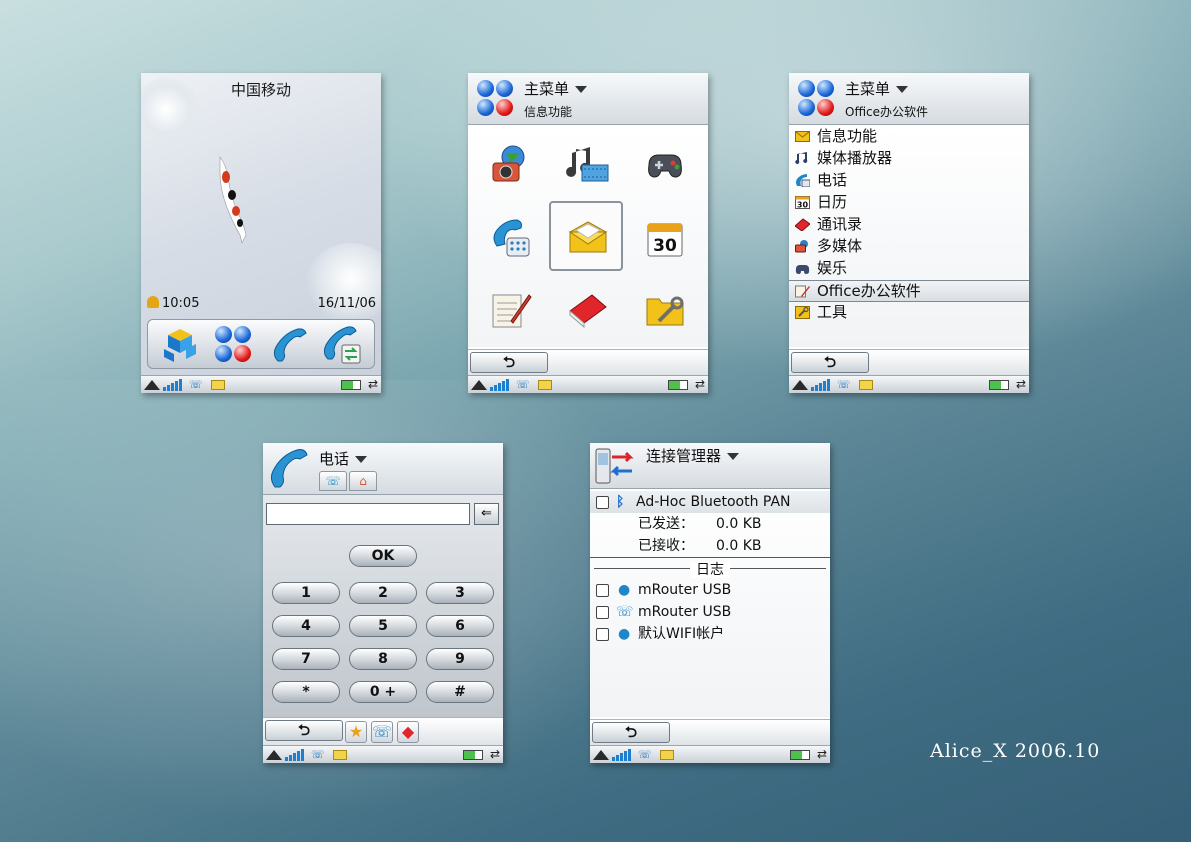  Describe the element at coordinates (306, 692) in the screenshot. I see `key-star: *` at that location.